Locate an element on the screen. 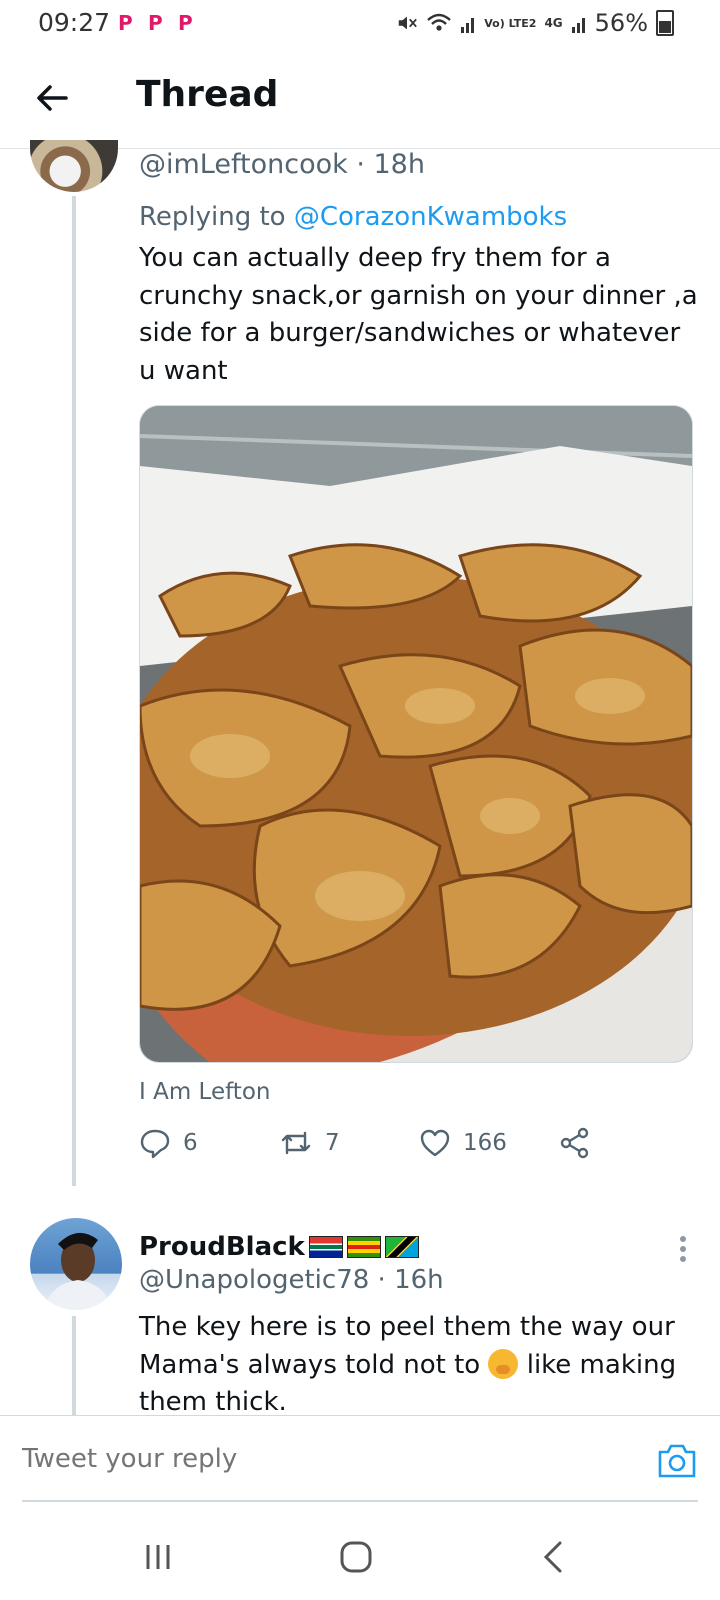 The width and height of the screenshot is (720, 1600). tweet-author-handle: @imLeftoncook · 18h is located at coordinates (282, 164).